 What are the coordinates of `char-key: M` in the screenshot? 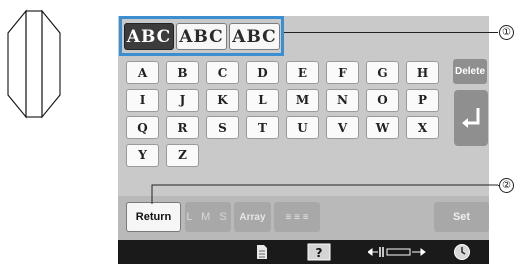 It's located at (302, 100).